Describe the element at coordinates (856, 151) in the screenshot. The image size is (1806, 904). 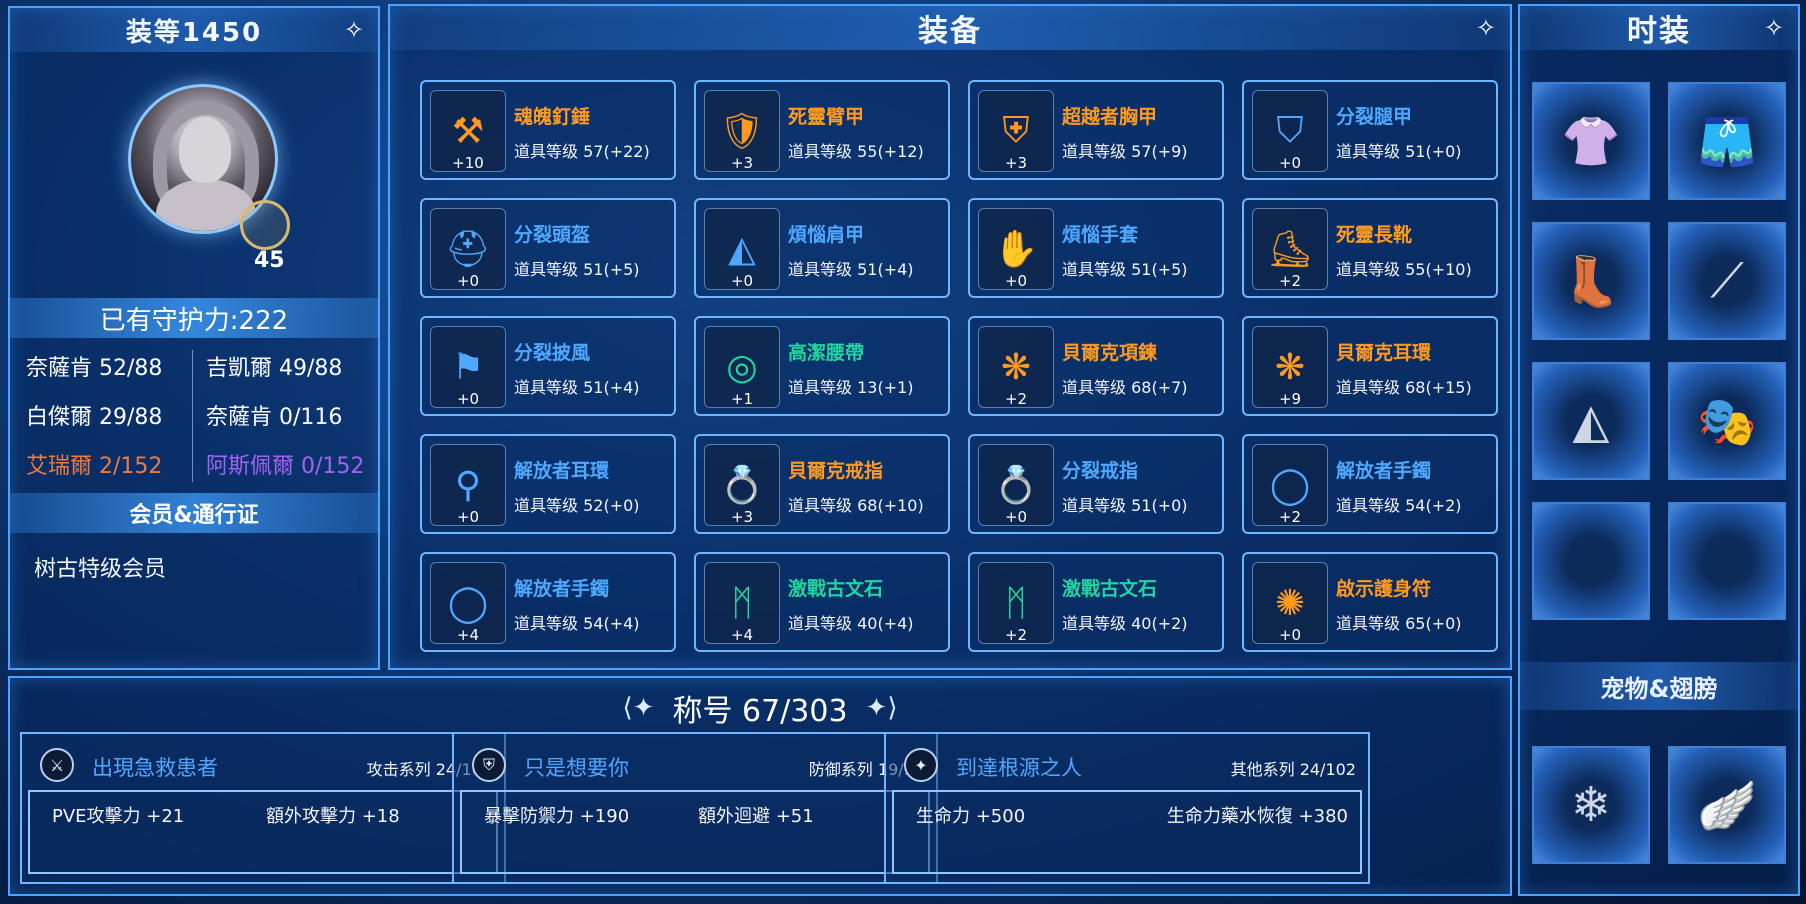
I see `item-level: 道具等级 55(+12)` at that location.